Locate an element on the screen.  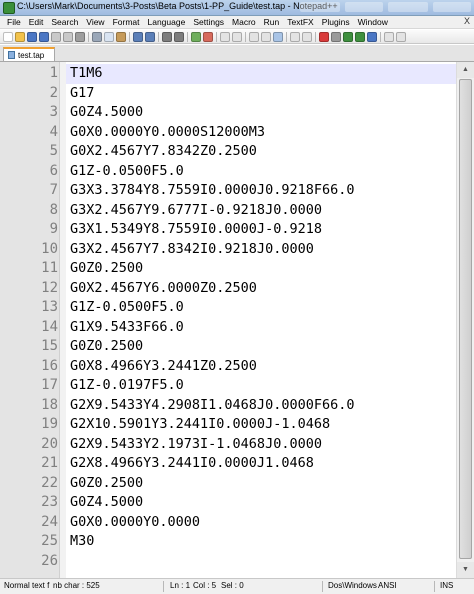
abc-icon is located at coordinates (401, 36).